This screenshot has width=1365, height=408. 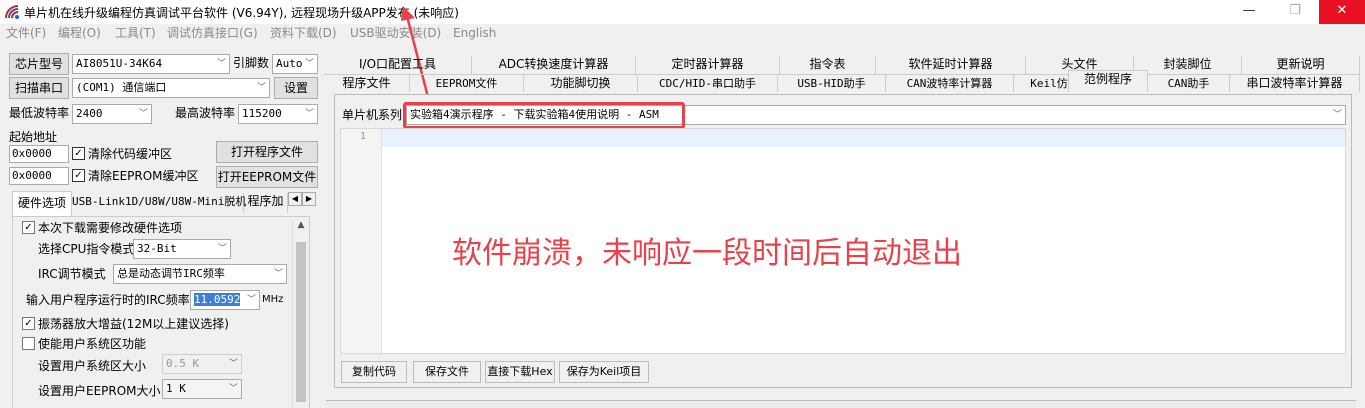 What do you see at coordinates (143, 176) in the screenshot?
I see `clear-eeprom-label: 清除EEPROM缓冲区` at bounding box center [143, 176].